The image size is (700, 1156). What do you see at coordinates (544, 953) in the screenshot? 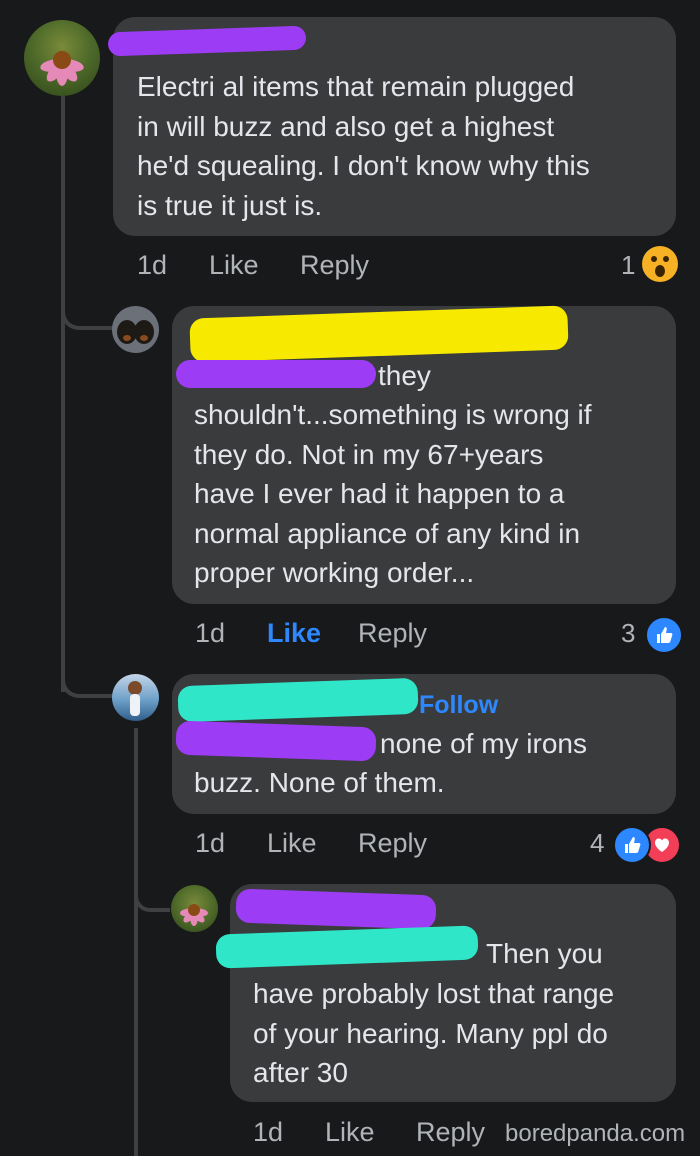
I see `comment-mention-text: Then you` at bounding box center [544, 953].